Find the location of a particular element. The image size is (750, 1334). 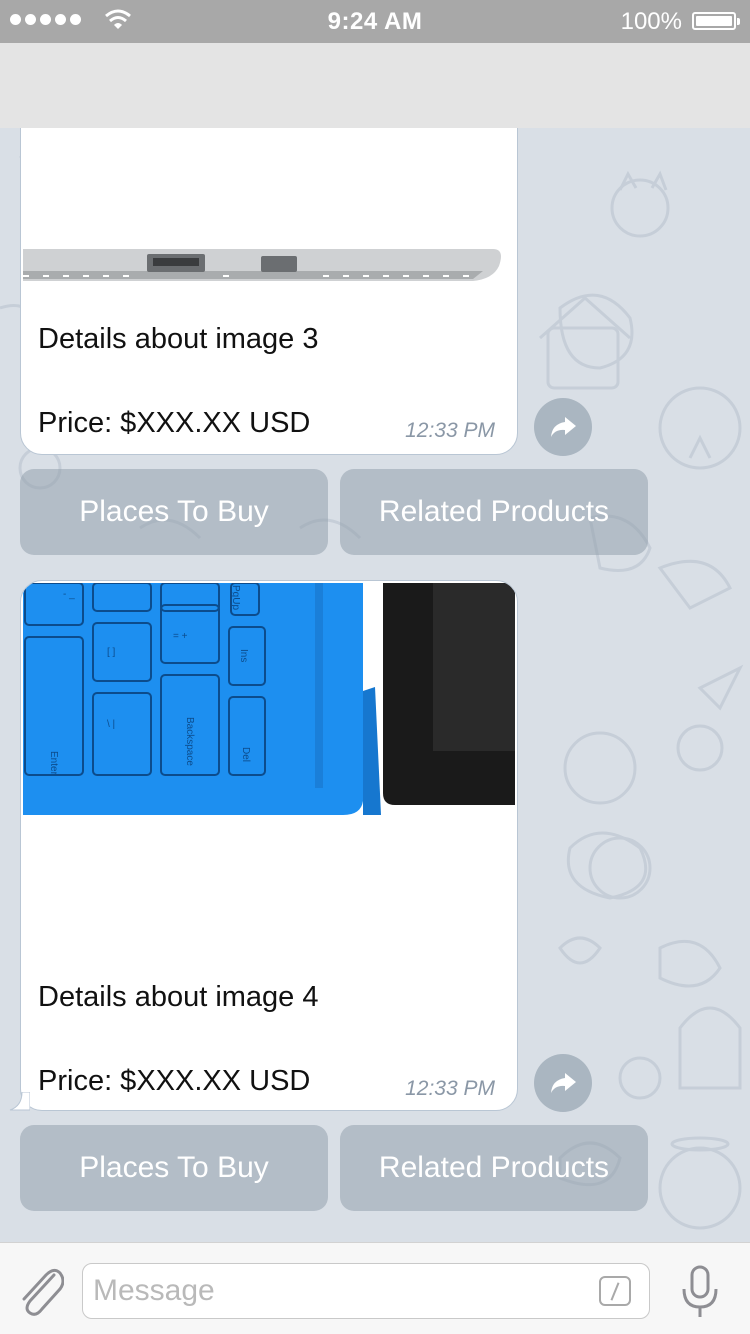

message-input: Message is located at coordinates (366, 1291).